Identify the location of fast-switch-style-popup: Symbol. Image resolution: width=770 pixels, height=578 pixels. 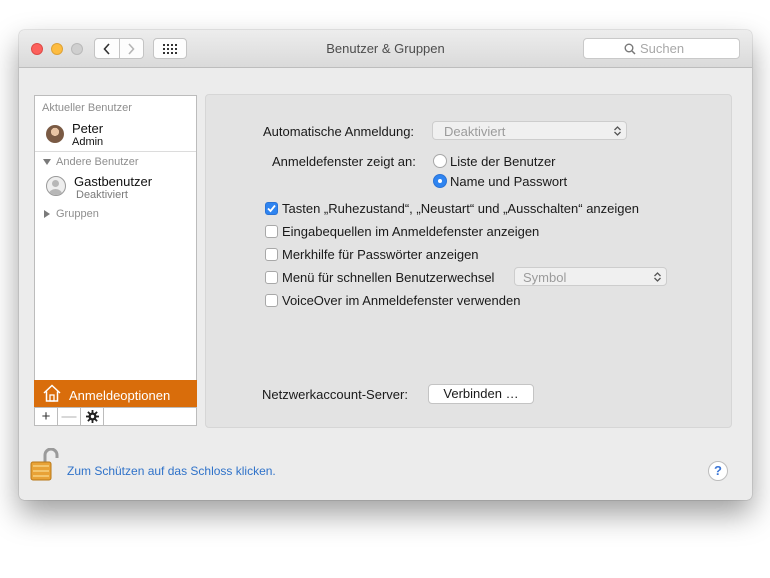
(590, 276).